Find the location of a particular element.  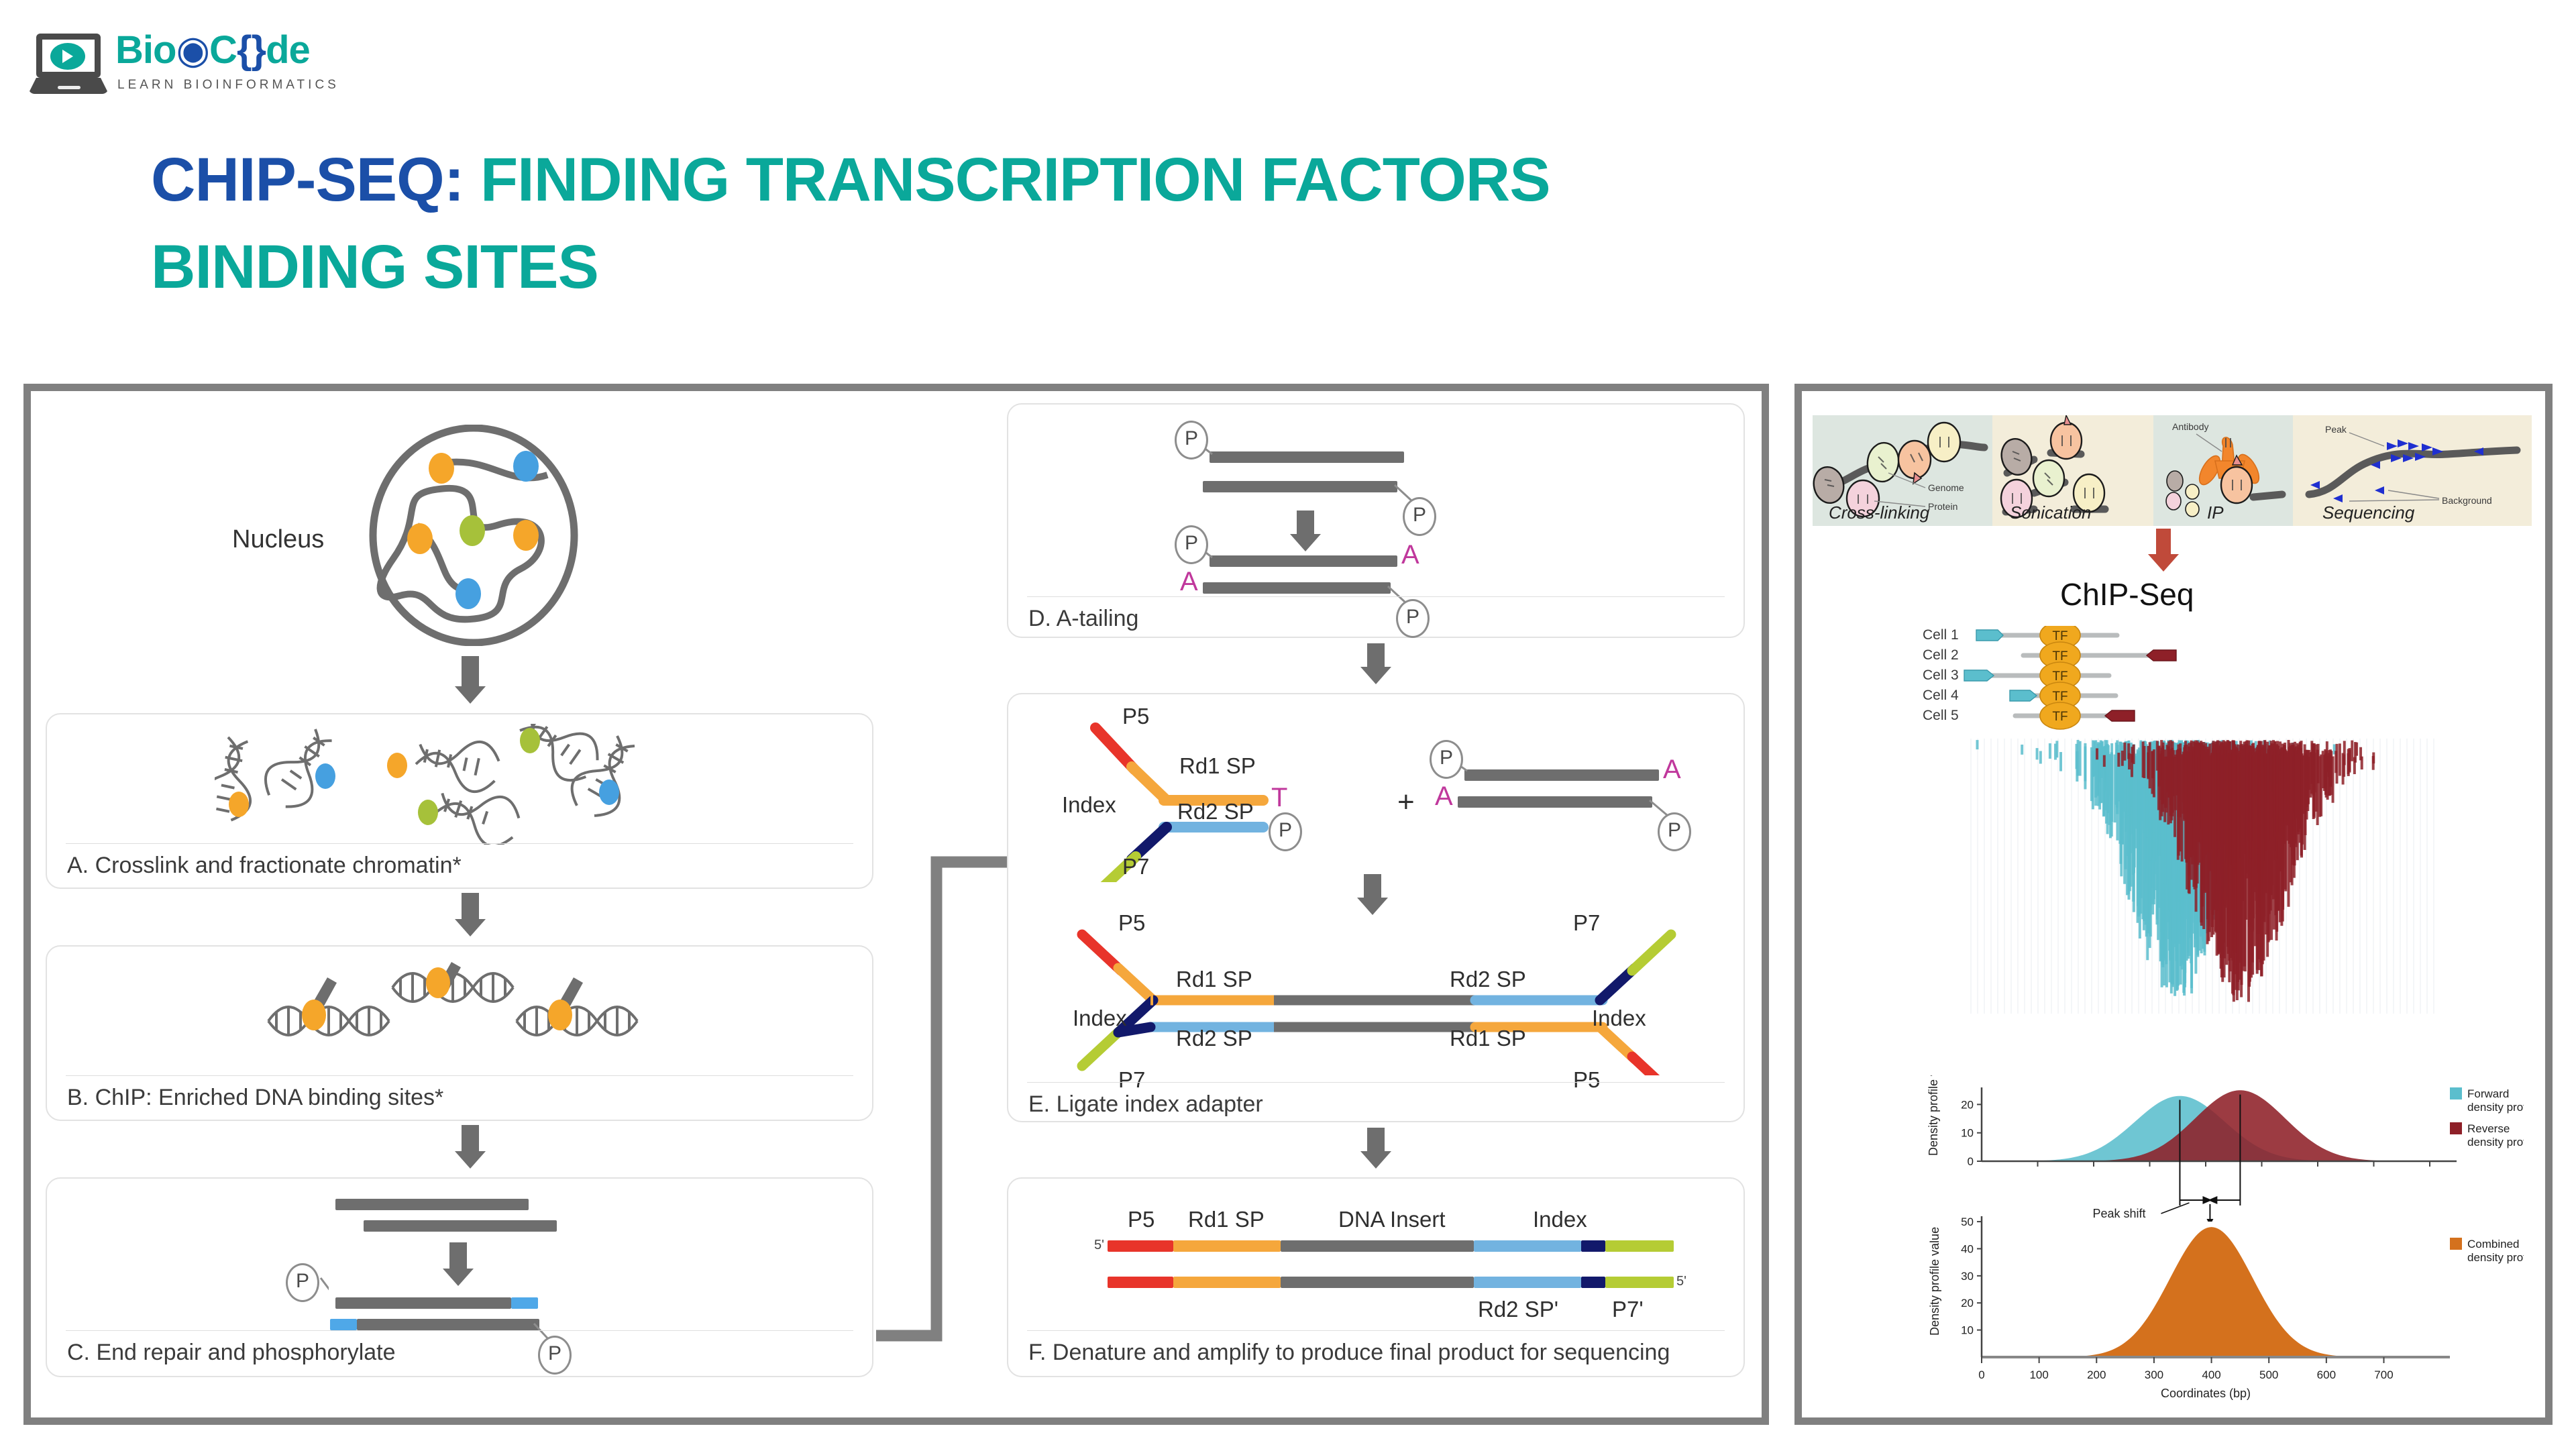

repaired-strand-top is located at coordinates (423, 1303).